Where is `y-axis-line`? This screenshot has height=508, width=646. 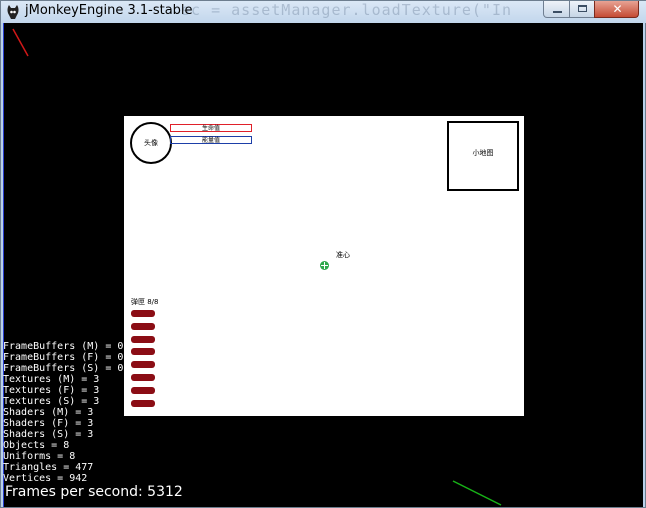
y-axis-line is located at coordinates (477, 493).